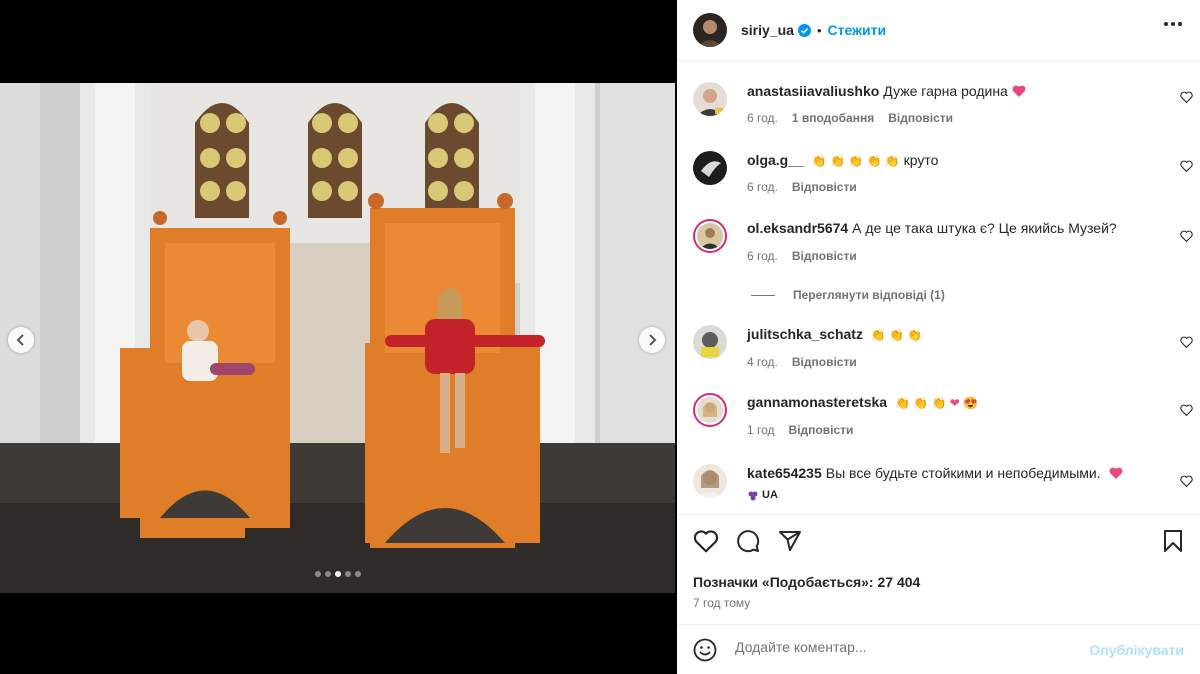  I want to click on comment-content: А де це така штука є? Це якийсь Музей?, so click(984, 228).